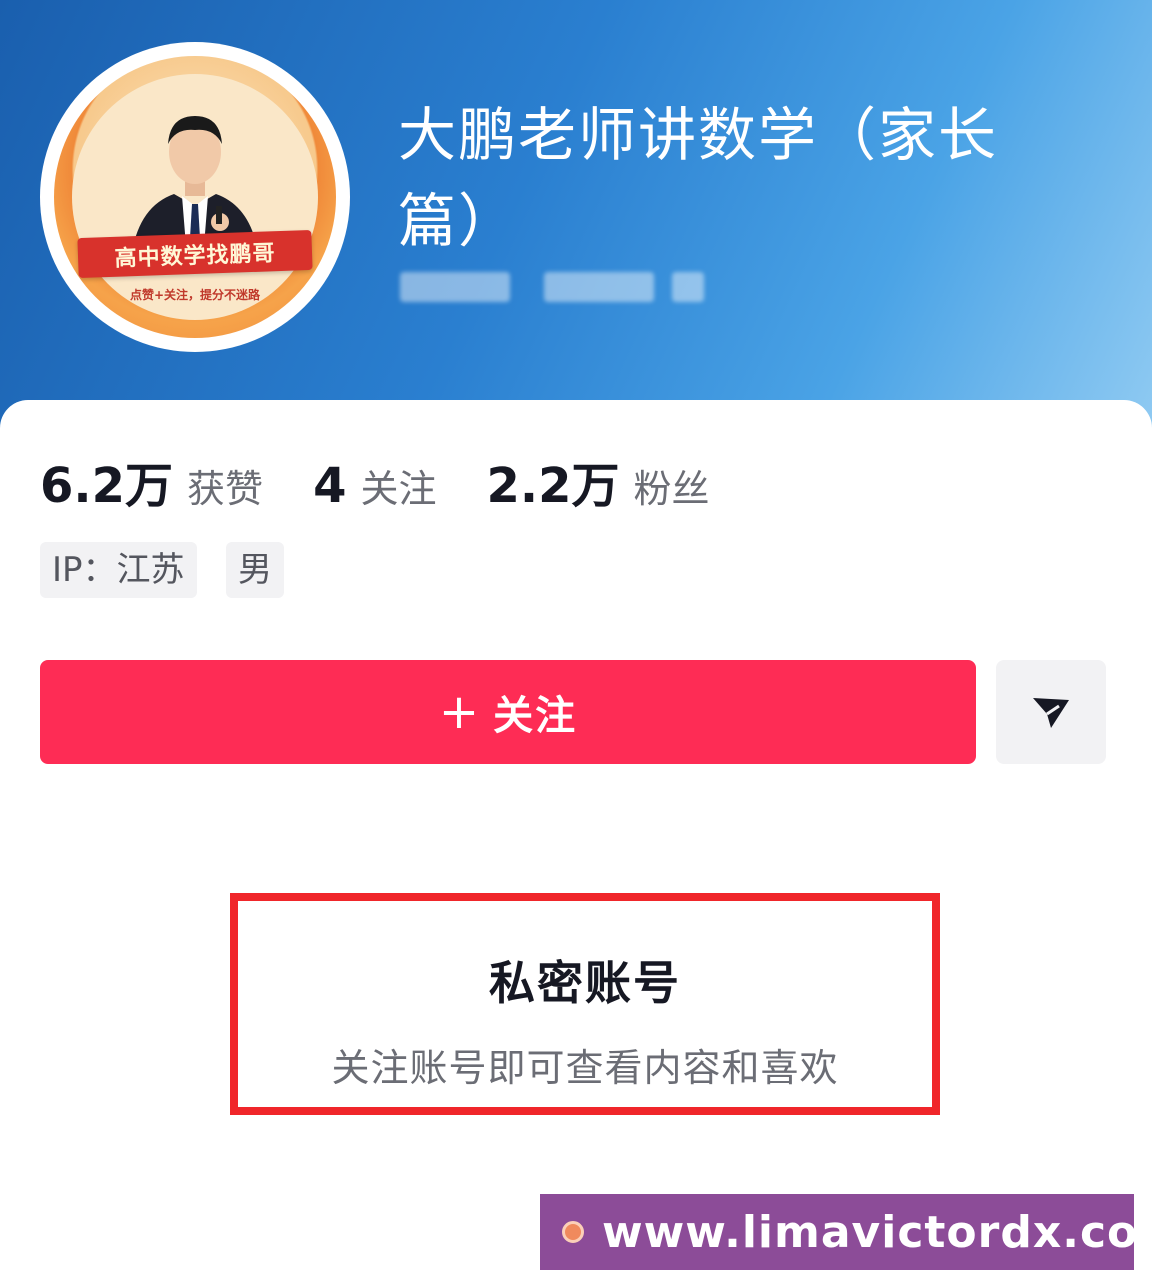 The height and width of the screenshot is (1286, 1152). I want to click on following-count: 4, so click(329, 486).